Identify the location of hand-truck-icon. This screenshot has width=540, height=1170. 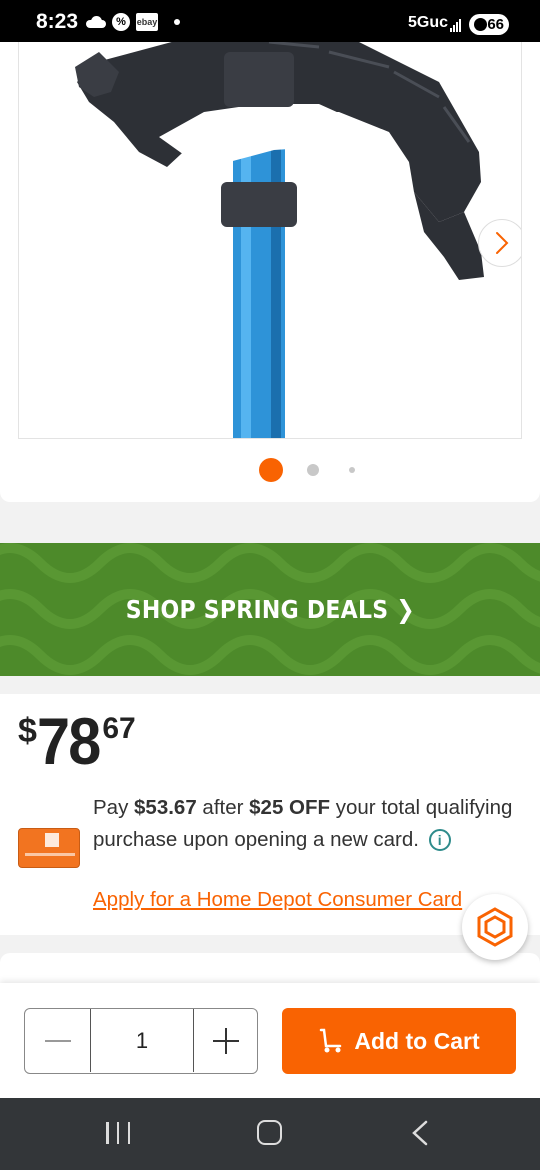
(331, 1040).